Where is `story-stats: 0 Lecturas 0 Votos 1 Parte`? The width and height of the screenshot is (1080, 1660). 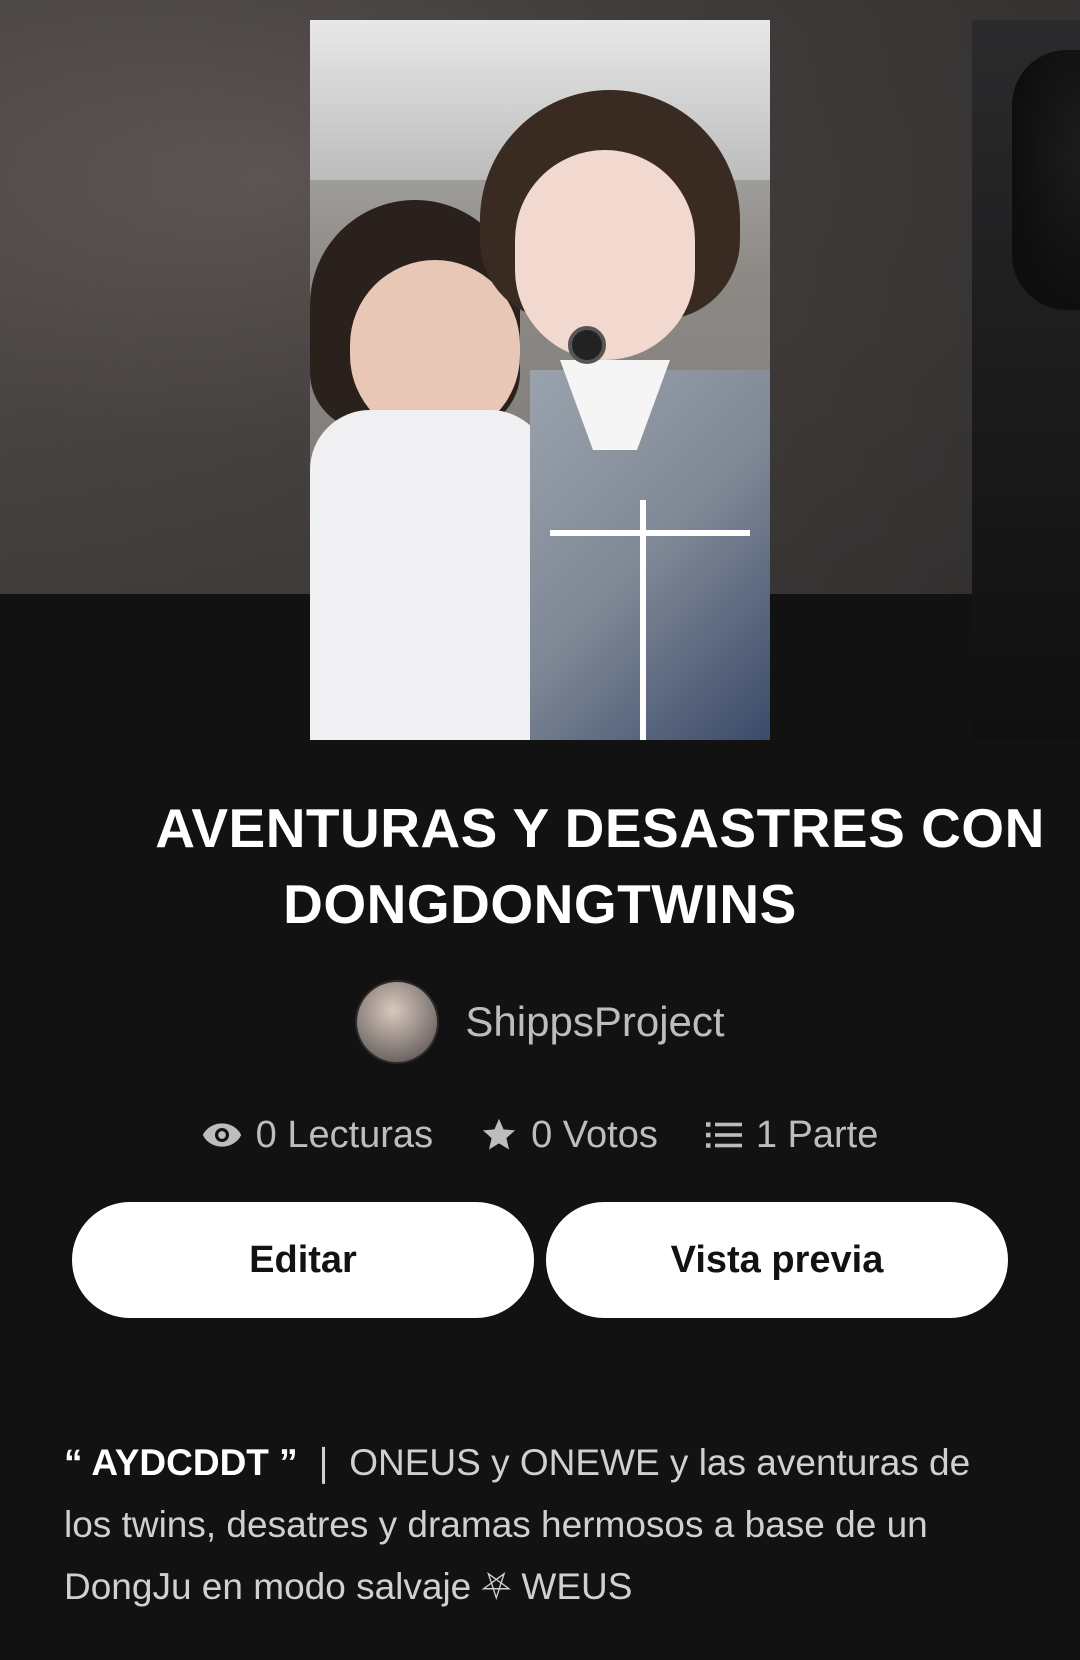
story-stats: 0 Lecturas 0 Votos 1 Parte is located at coordinates (540, 1135).